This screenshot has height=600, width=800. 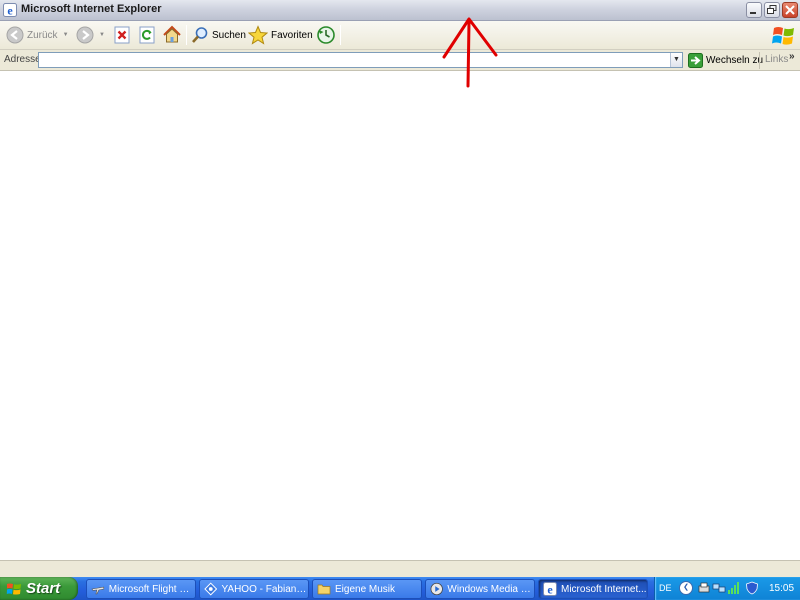 What do you see at coordinates (15, 35) in the screenshot?
I see `back-arrow-icon` at bounding box center [15, 35].